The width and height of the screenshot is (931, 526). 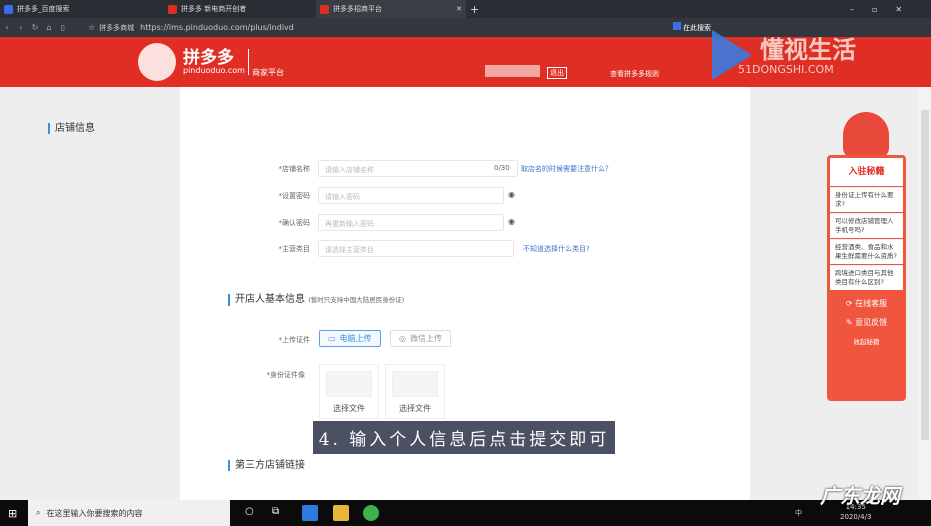 I want to click on corner-watermark: 广东龙网, so click(x=860, y=496).